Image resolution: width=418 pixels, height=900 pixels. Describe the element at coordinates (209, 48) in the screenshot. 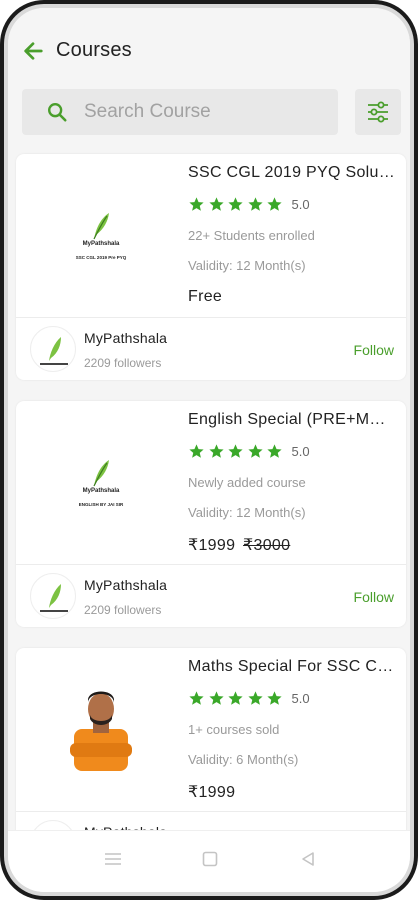

I see `app-header: Courses` at that location.